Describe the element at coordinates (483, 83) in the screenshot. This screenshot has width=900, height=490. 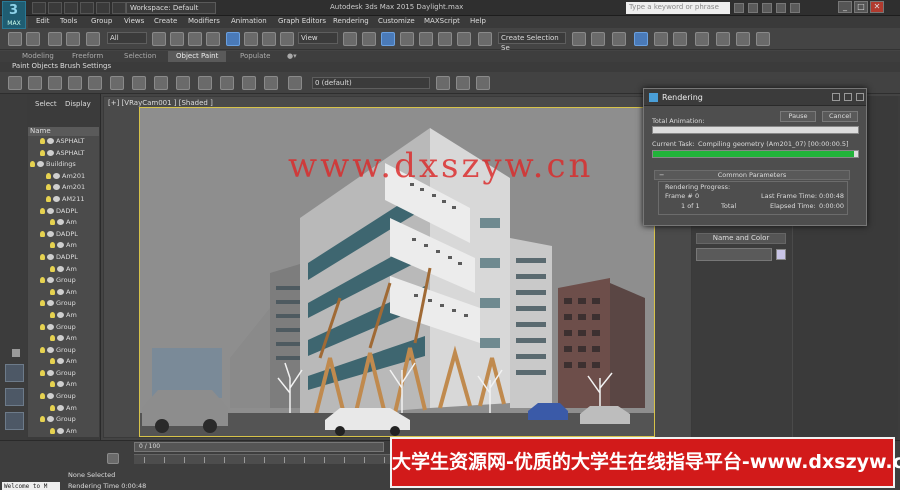
I see `set-current-layer-icon` at that location.